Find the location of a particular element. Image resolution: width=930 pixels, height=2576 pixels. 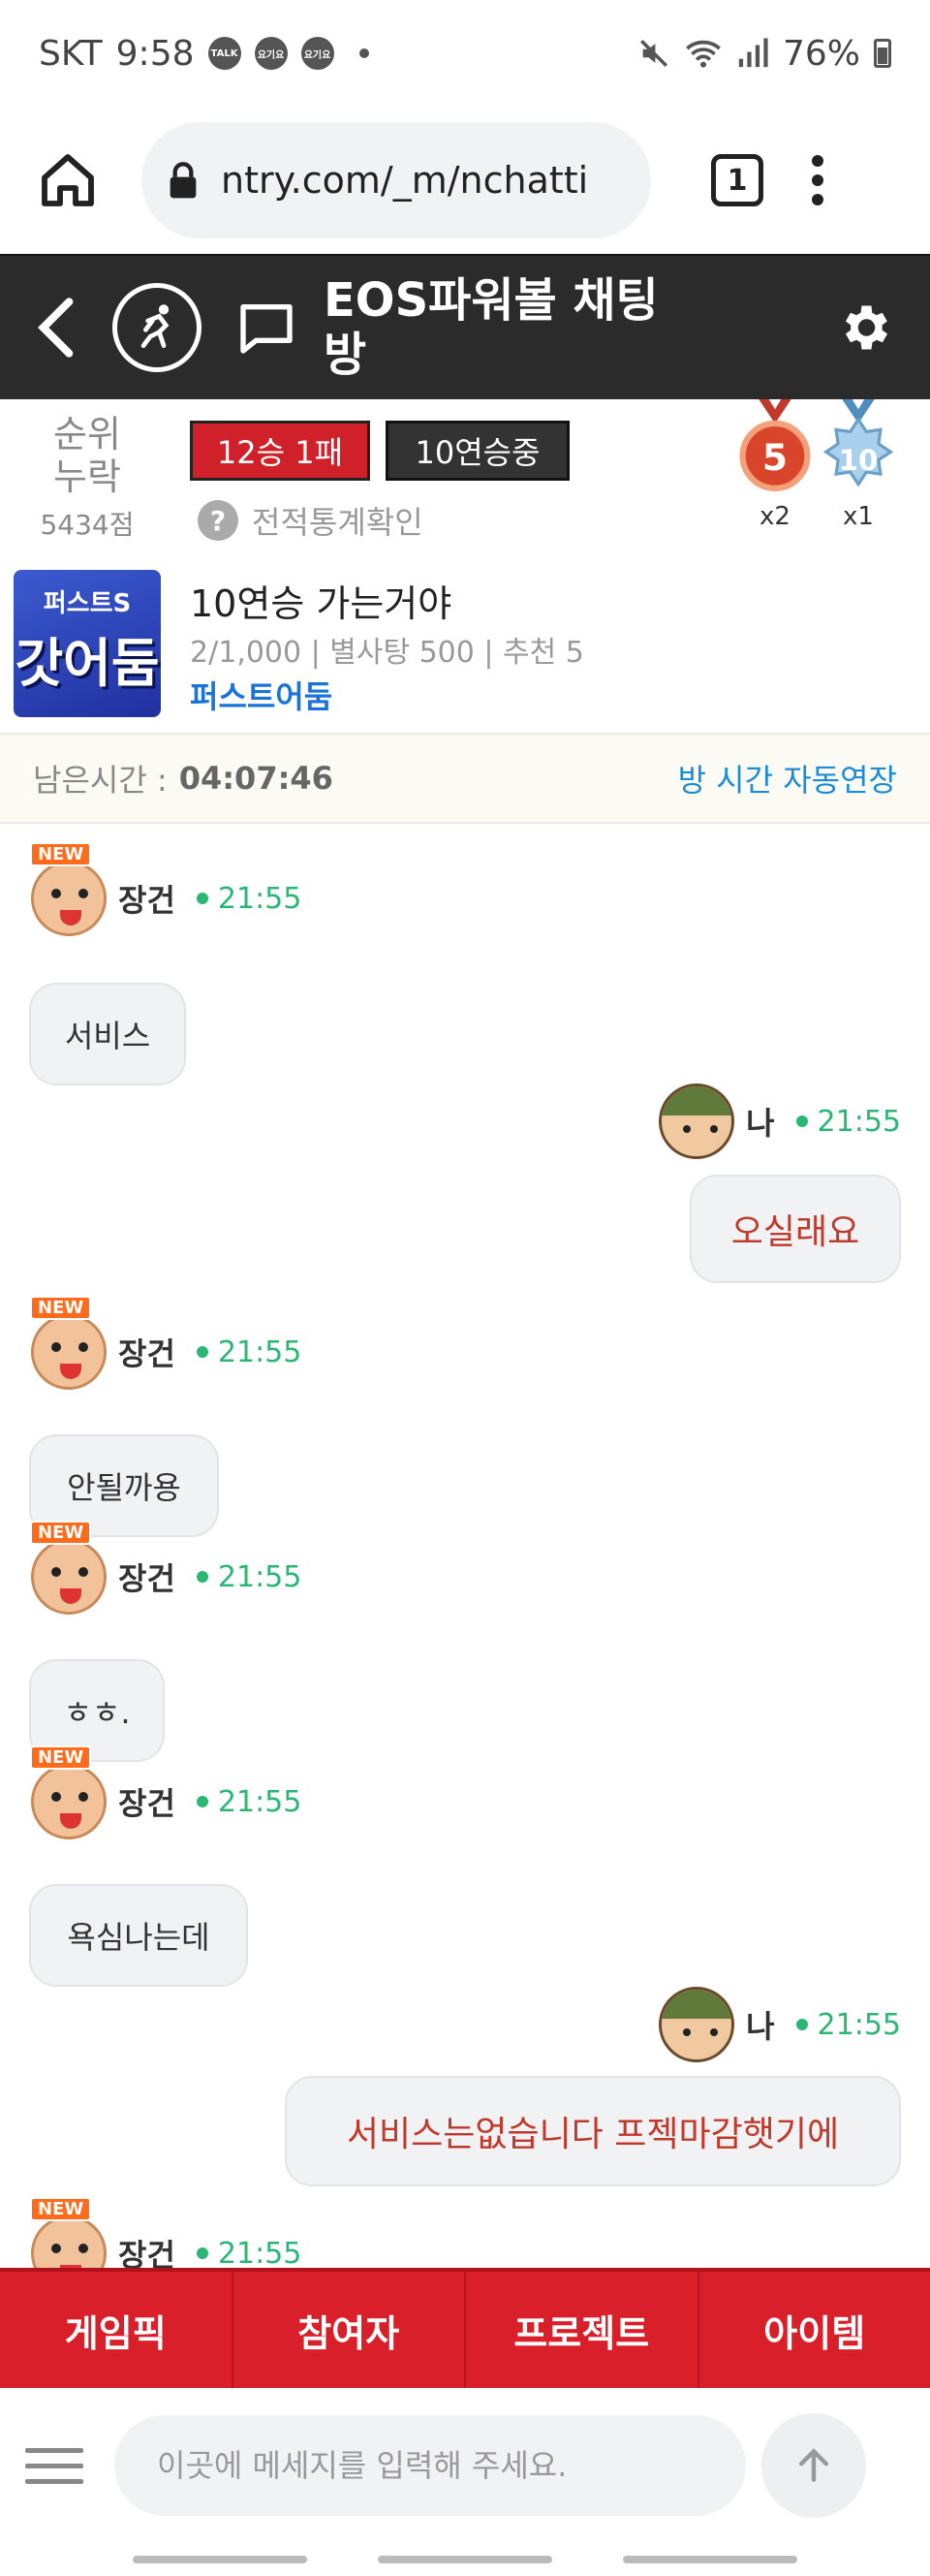

medal-5-wins: 5 x2 is located at coordinates (775, 465).